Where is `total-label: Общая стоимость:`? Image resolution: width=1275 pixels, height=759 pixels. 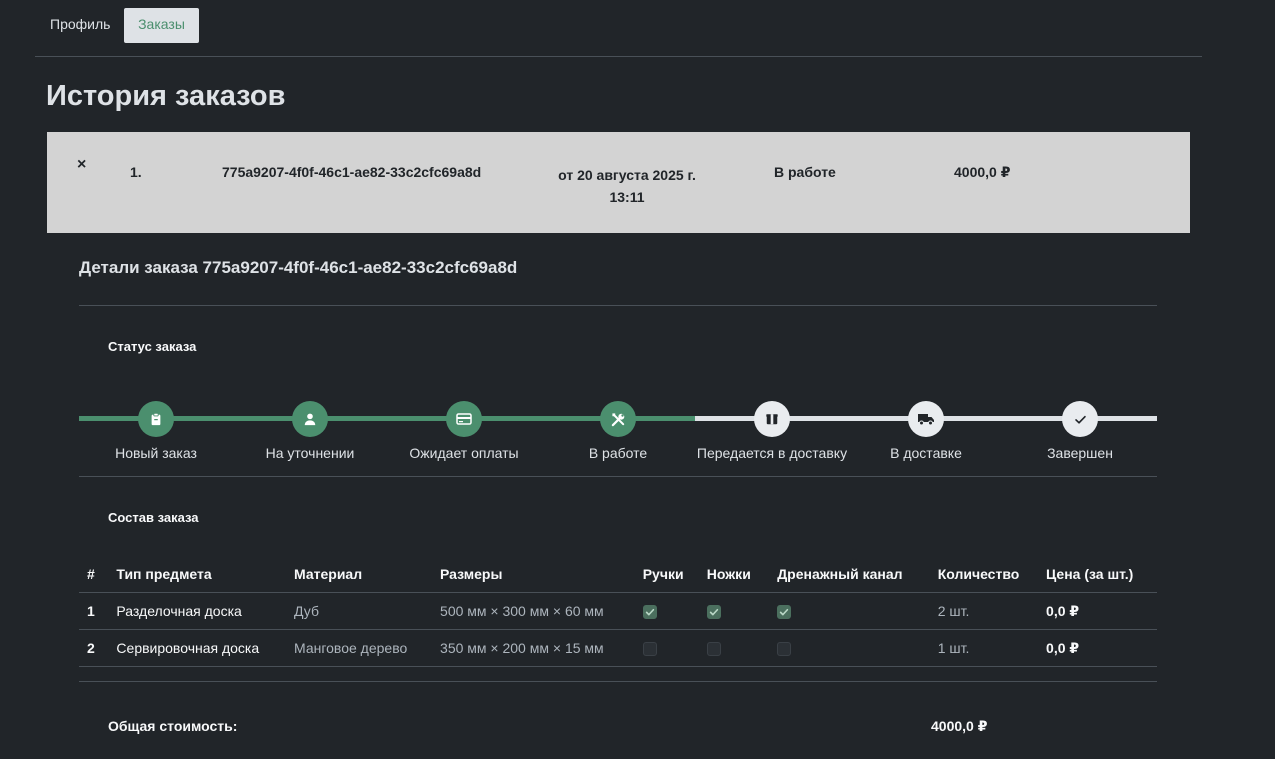 total-label: Общая стоимость: is located at coordinates (173, 726).